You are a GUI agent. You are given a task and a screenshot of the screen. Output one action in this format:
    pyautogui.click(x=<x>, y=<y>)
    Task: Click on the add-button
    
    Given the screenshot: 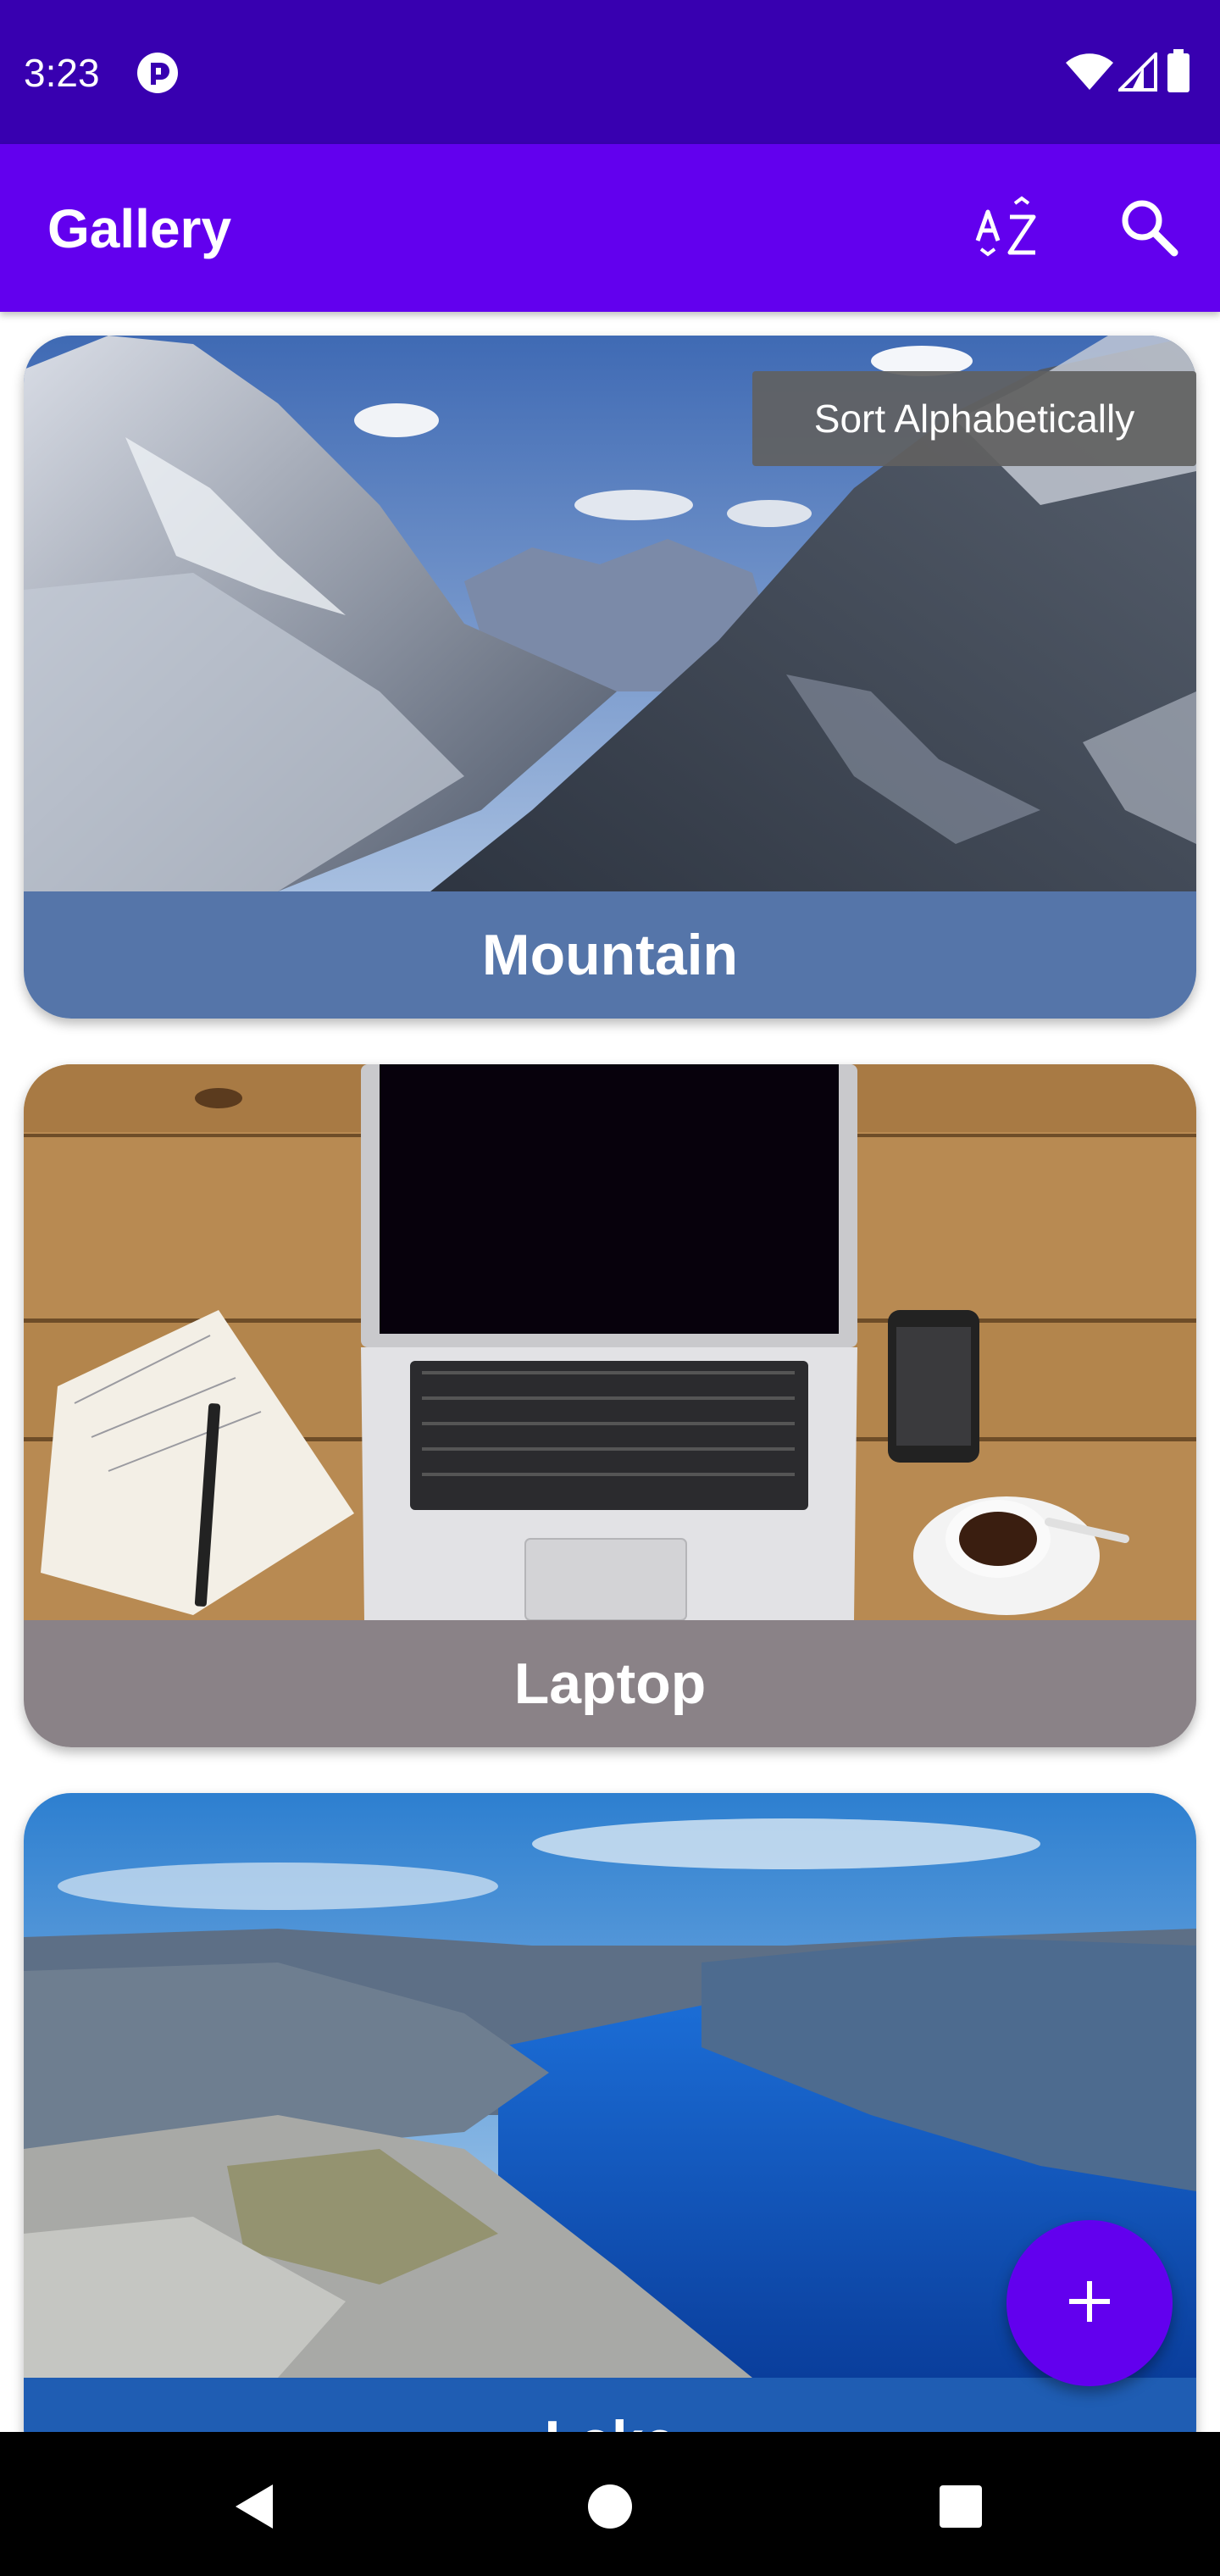 What is the action you would take?
    pyautogui.click(x=1089, y=2303)
    